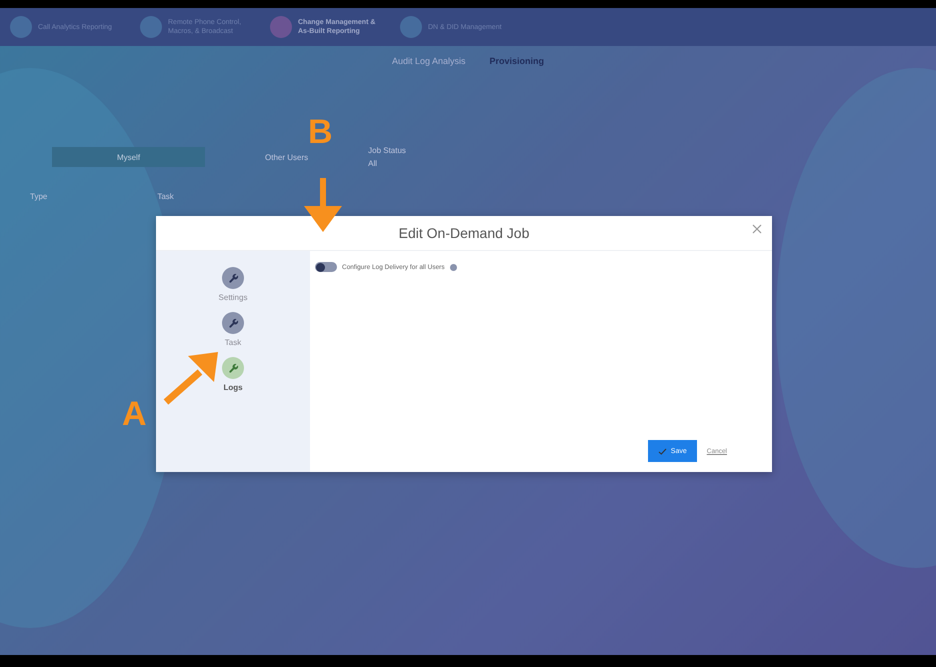  I want to click on column-header: Type, so click(39, 196).